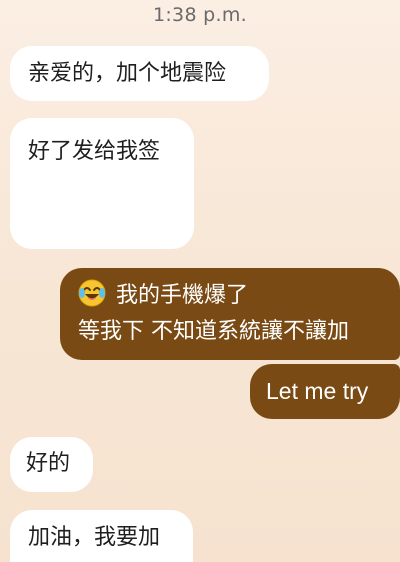 This screenshot has height=562, width=400. Describe the element at coordinates (94, 151) in the screenshot. I see `message-text: 好了发给我签` at that location.